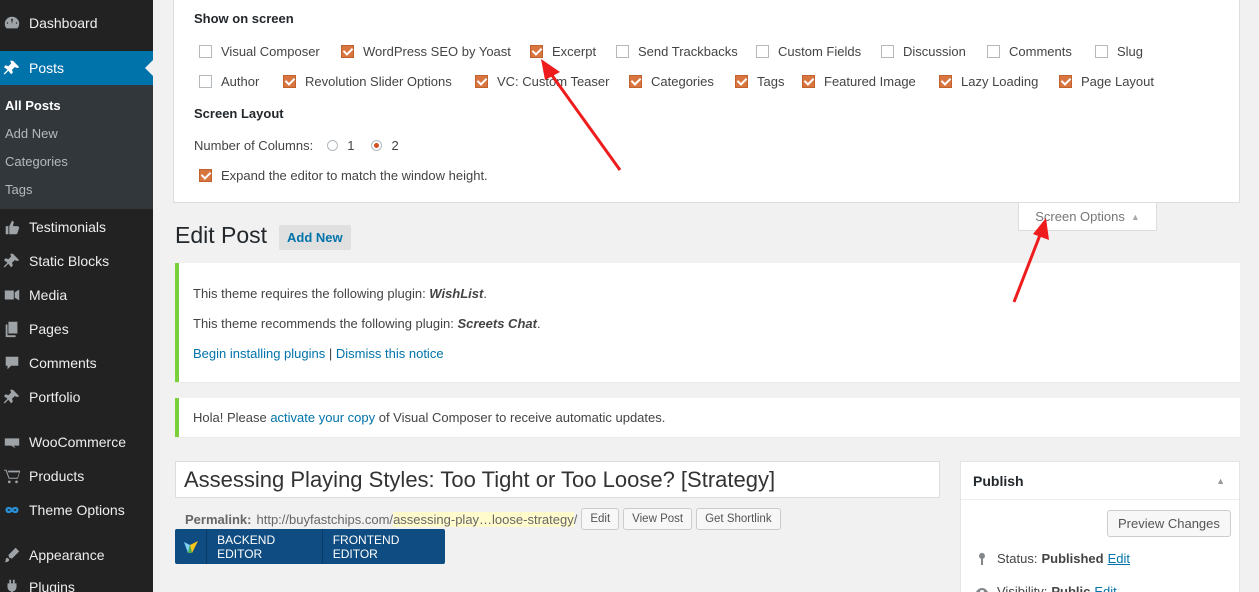  Describe the element at coordinates (1119, 558) in the screenshot. I see `edit-status-link: Edit` at that location.